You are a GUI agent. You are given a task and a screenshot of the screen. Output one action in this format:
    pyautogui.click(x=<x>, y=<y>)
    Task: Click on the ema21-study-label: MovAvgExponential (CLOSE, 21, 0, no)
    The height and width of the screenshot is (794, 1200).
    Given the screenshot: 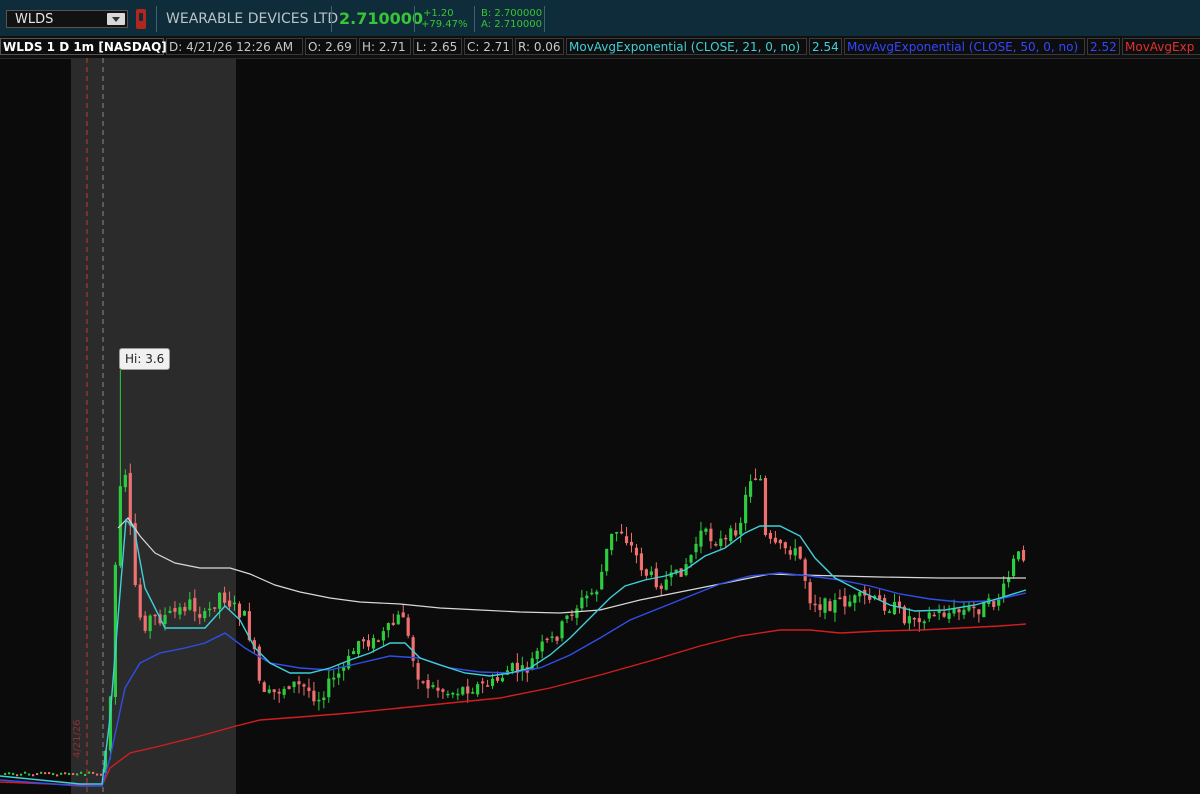 What is the action you would take?
    pyautogui.click(x=686, y=46)
    